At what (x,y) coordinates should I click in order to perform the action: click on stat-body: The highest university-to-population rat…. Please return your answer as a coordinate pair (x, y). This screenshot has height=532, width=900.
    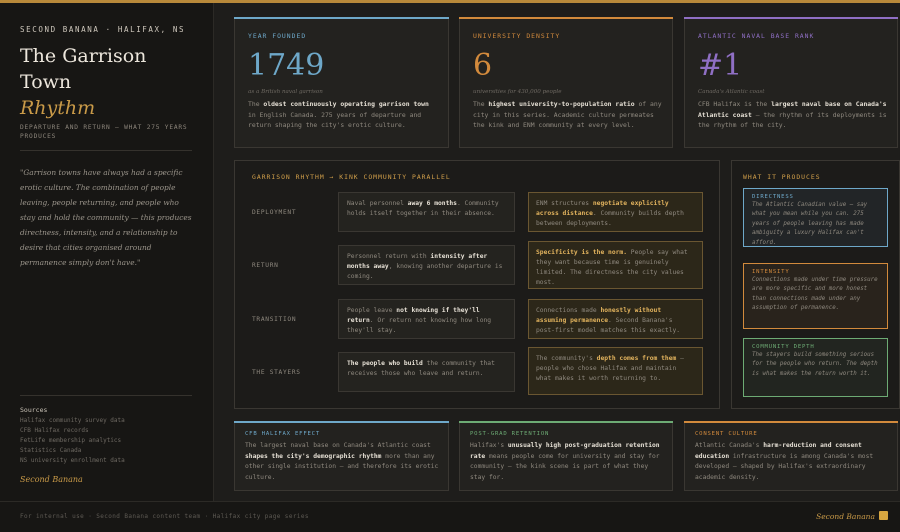
    Looking at the image, I should click on (568, 115).